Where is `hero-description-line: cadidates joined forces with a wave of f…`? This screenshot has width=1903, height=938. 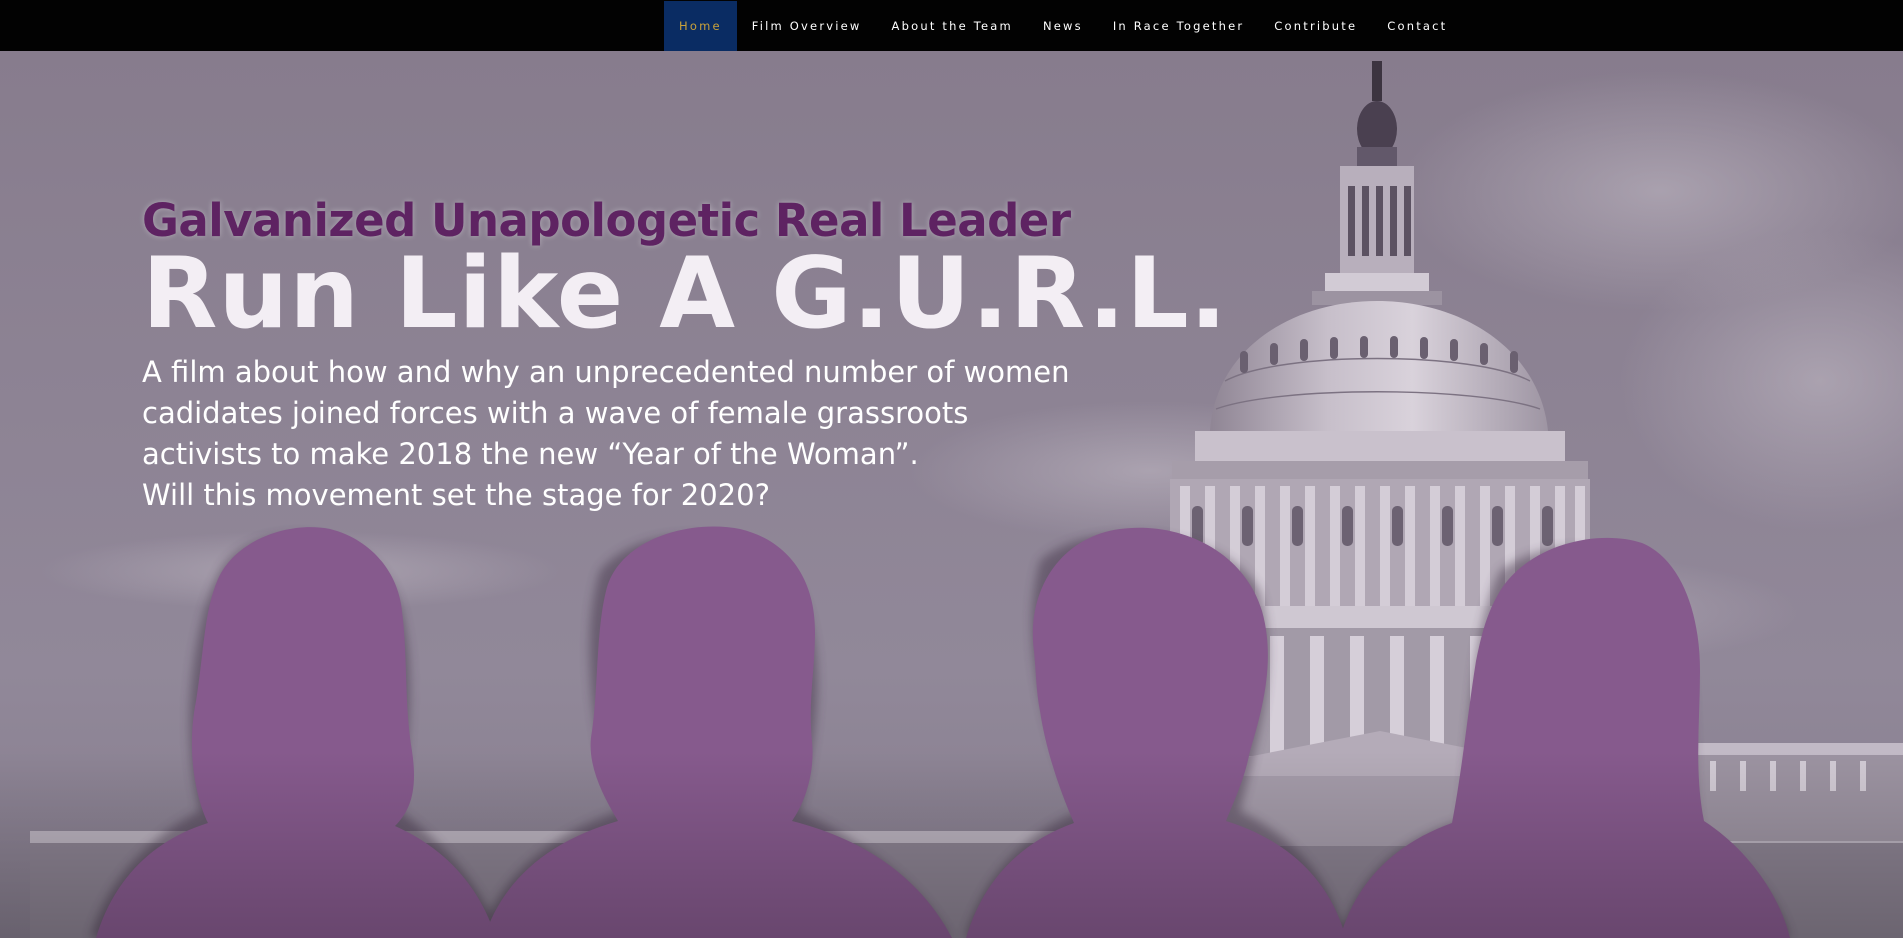
hero-description-line: cadidates joined forces with a wave of f… is located at coordinates (555, 413).